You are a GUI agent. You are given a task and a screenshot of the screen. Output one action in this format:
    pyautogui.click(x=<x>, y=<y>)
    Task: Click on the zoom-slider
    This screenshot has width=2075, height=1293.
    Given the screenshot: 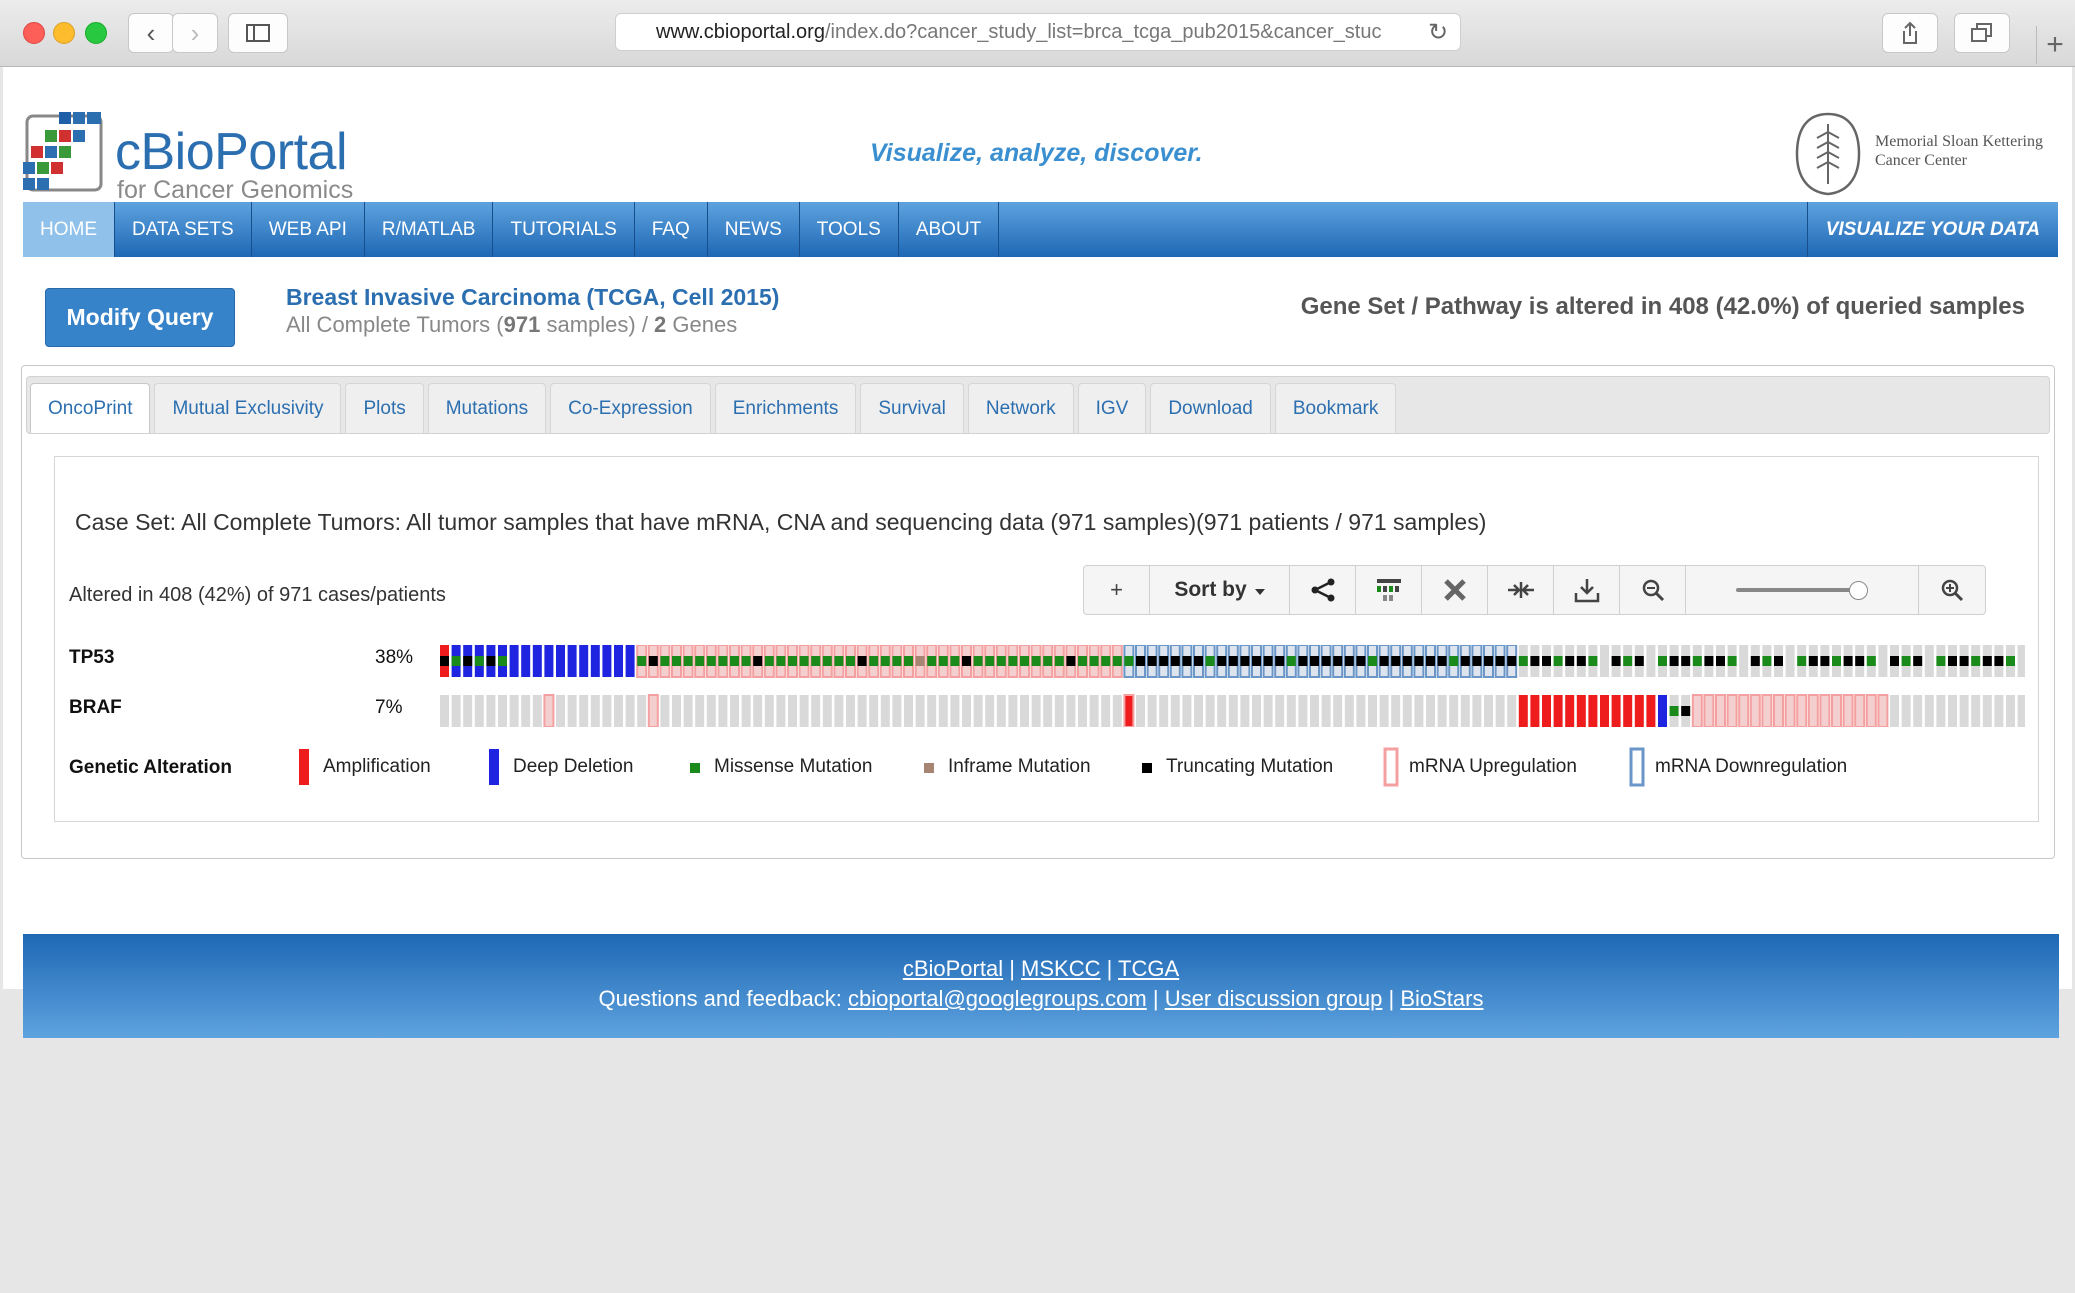 What is the action you would take?
    pyautogui.click(x=1802, y=590)
    